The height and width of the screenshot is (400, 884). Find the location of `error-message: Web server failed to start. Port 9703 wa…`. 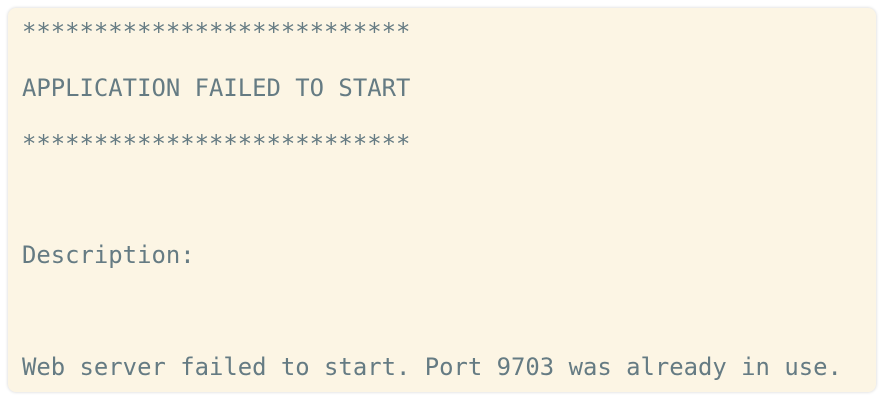

error-message: Web server failed to start. Port 9703 wa… is located at coordinates (432, 366).